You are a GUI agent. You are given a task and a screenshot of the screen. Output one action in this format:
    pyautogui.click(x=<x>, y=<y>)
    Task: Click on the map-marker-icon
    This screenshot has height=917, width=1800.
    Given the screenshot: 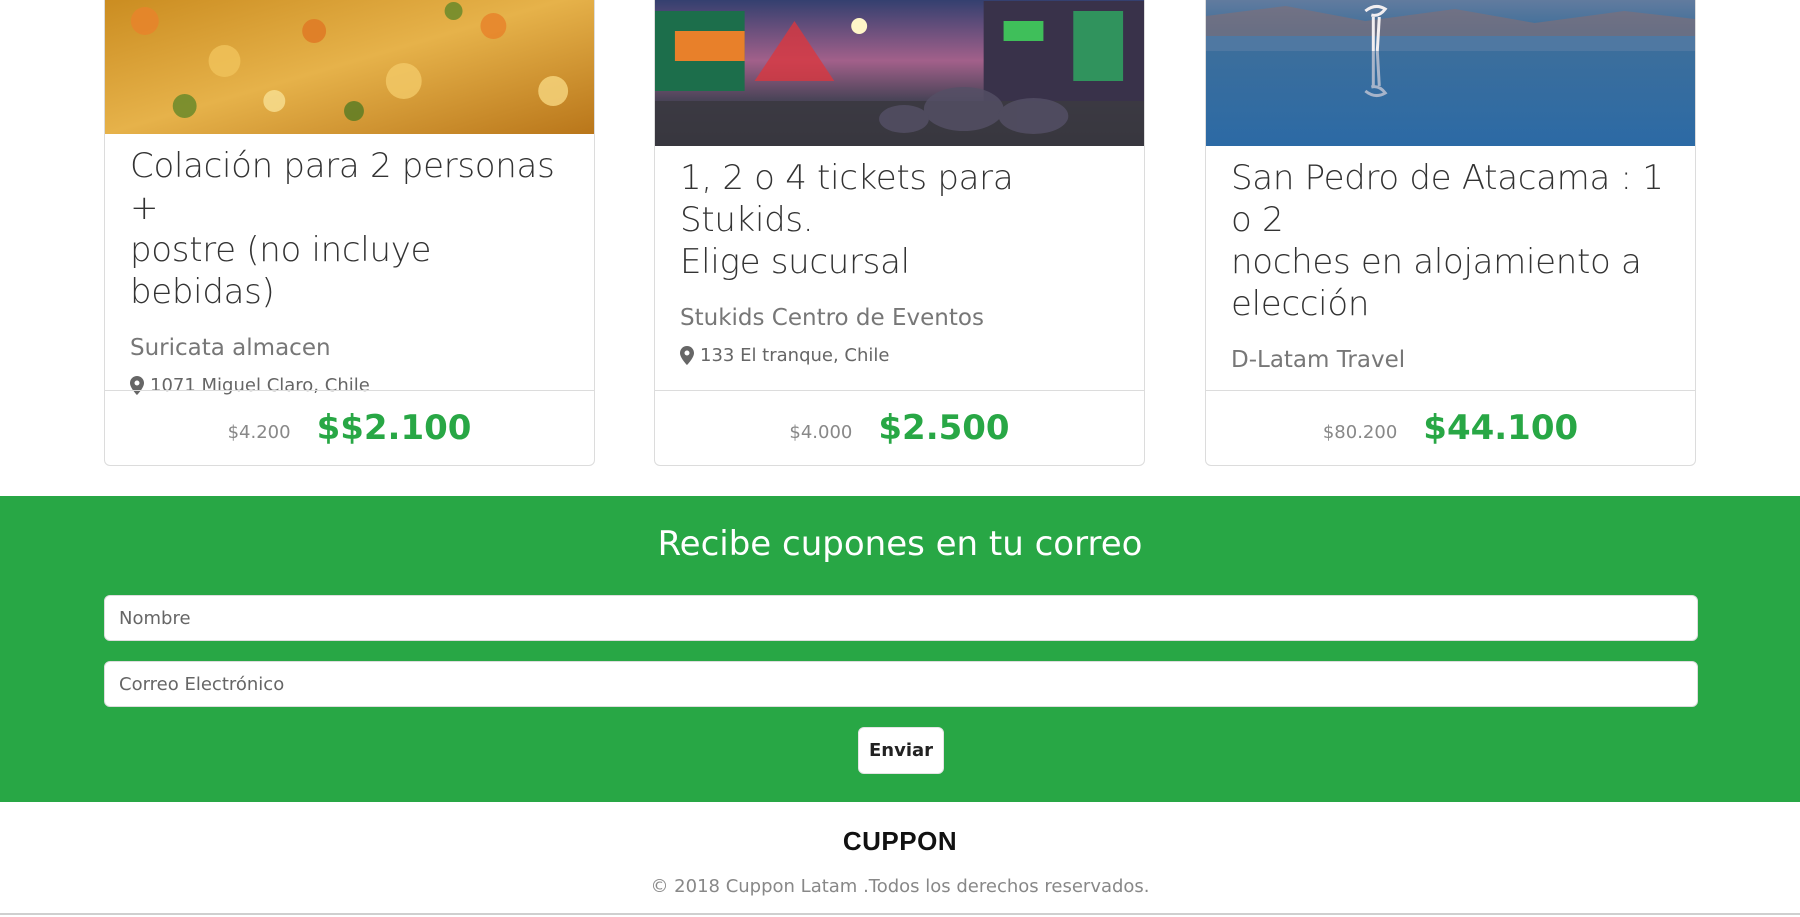 What is the action you would take?
    pyautogui.click(x=687, y=355)
    